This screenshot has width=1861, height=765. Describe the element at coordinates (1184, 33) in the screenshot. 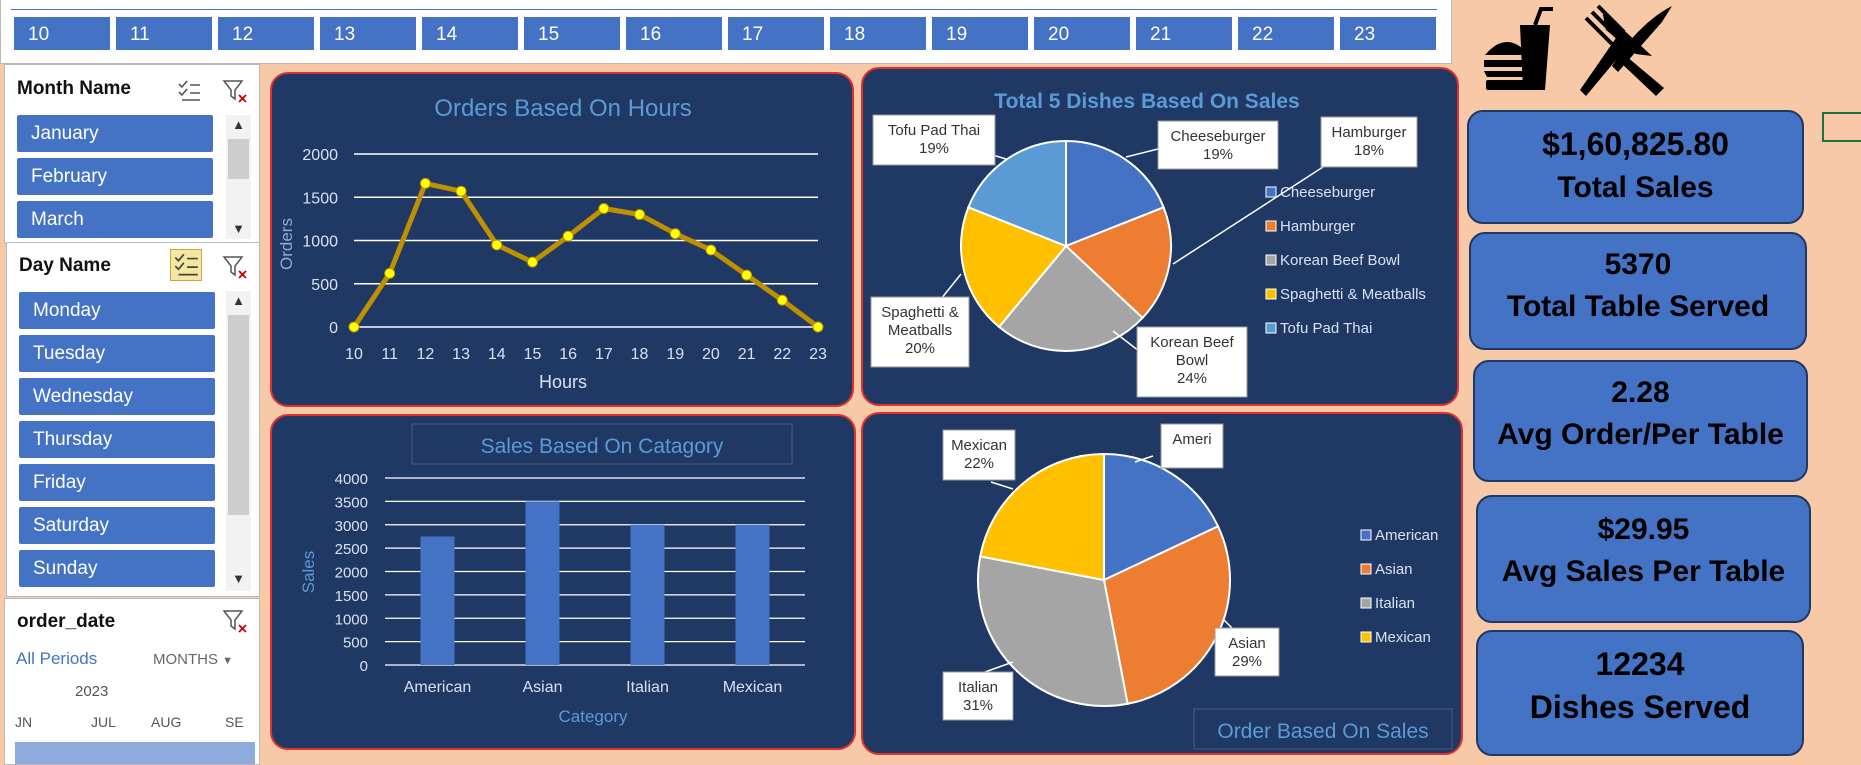

I see `hour-button-21: 21` at that location.